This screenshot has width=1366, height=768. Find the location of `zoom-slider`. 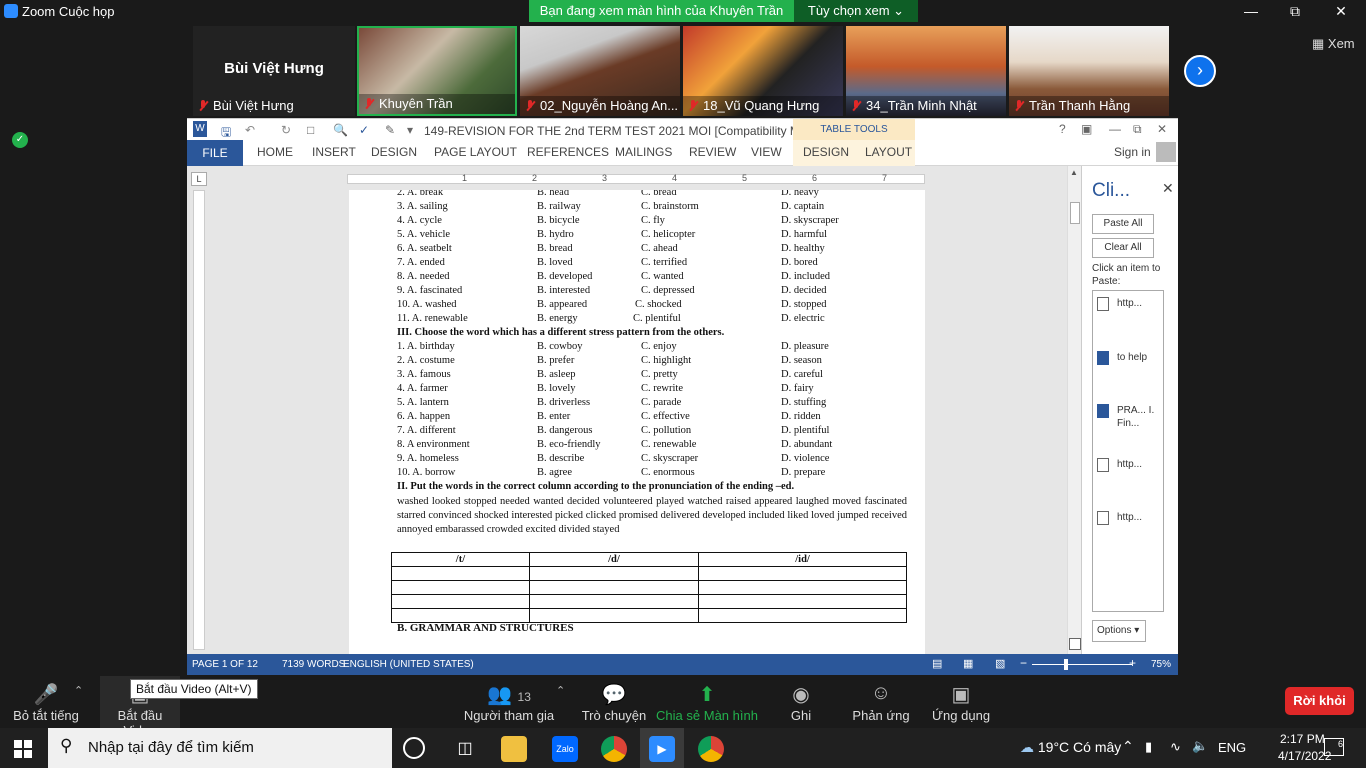

zoom-slider is located at coordinates (1082, 664).